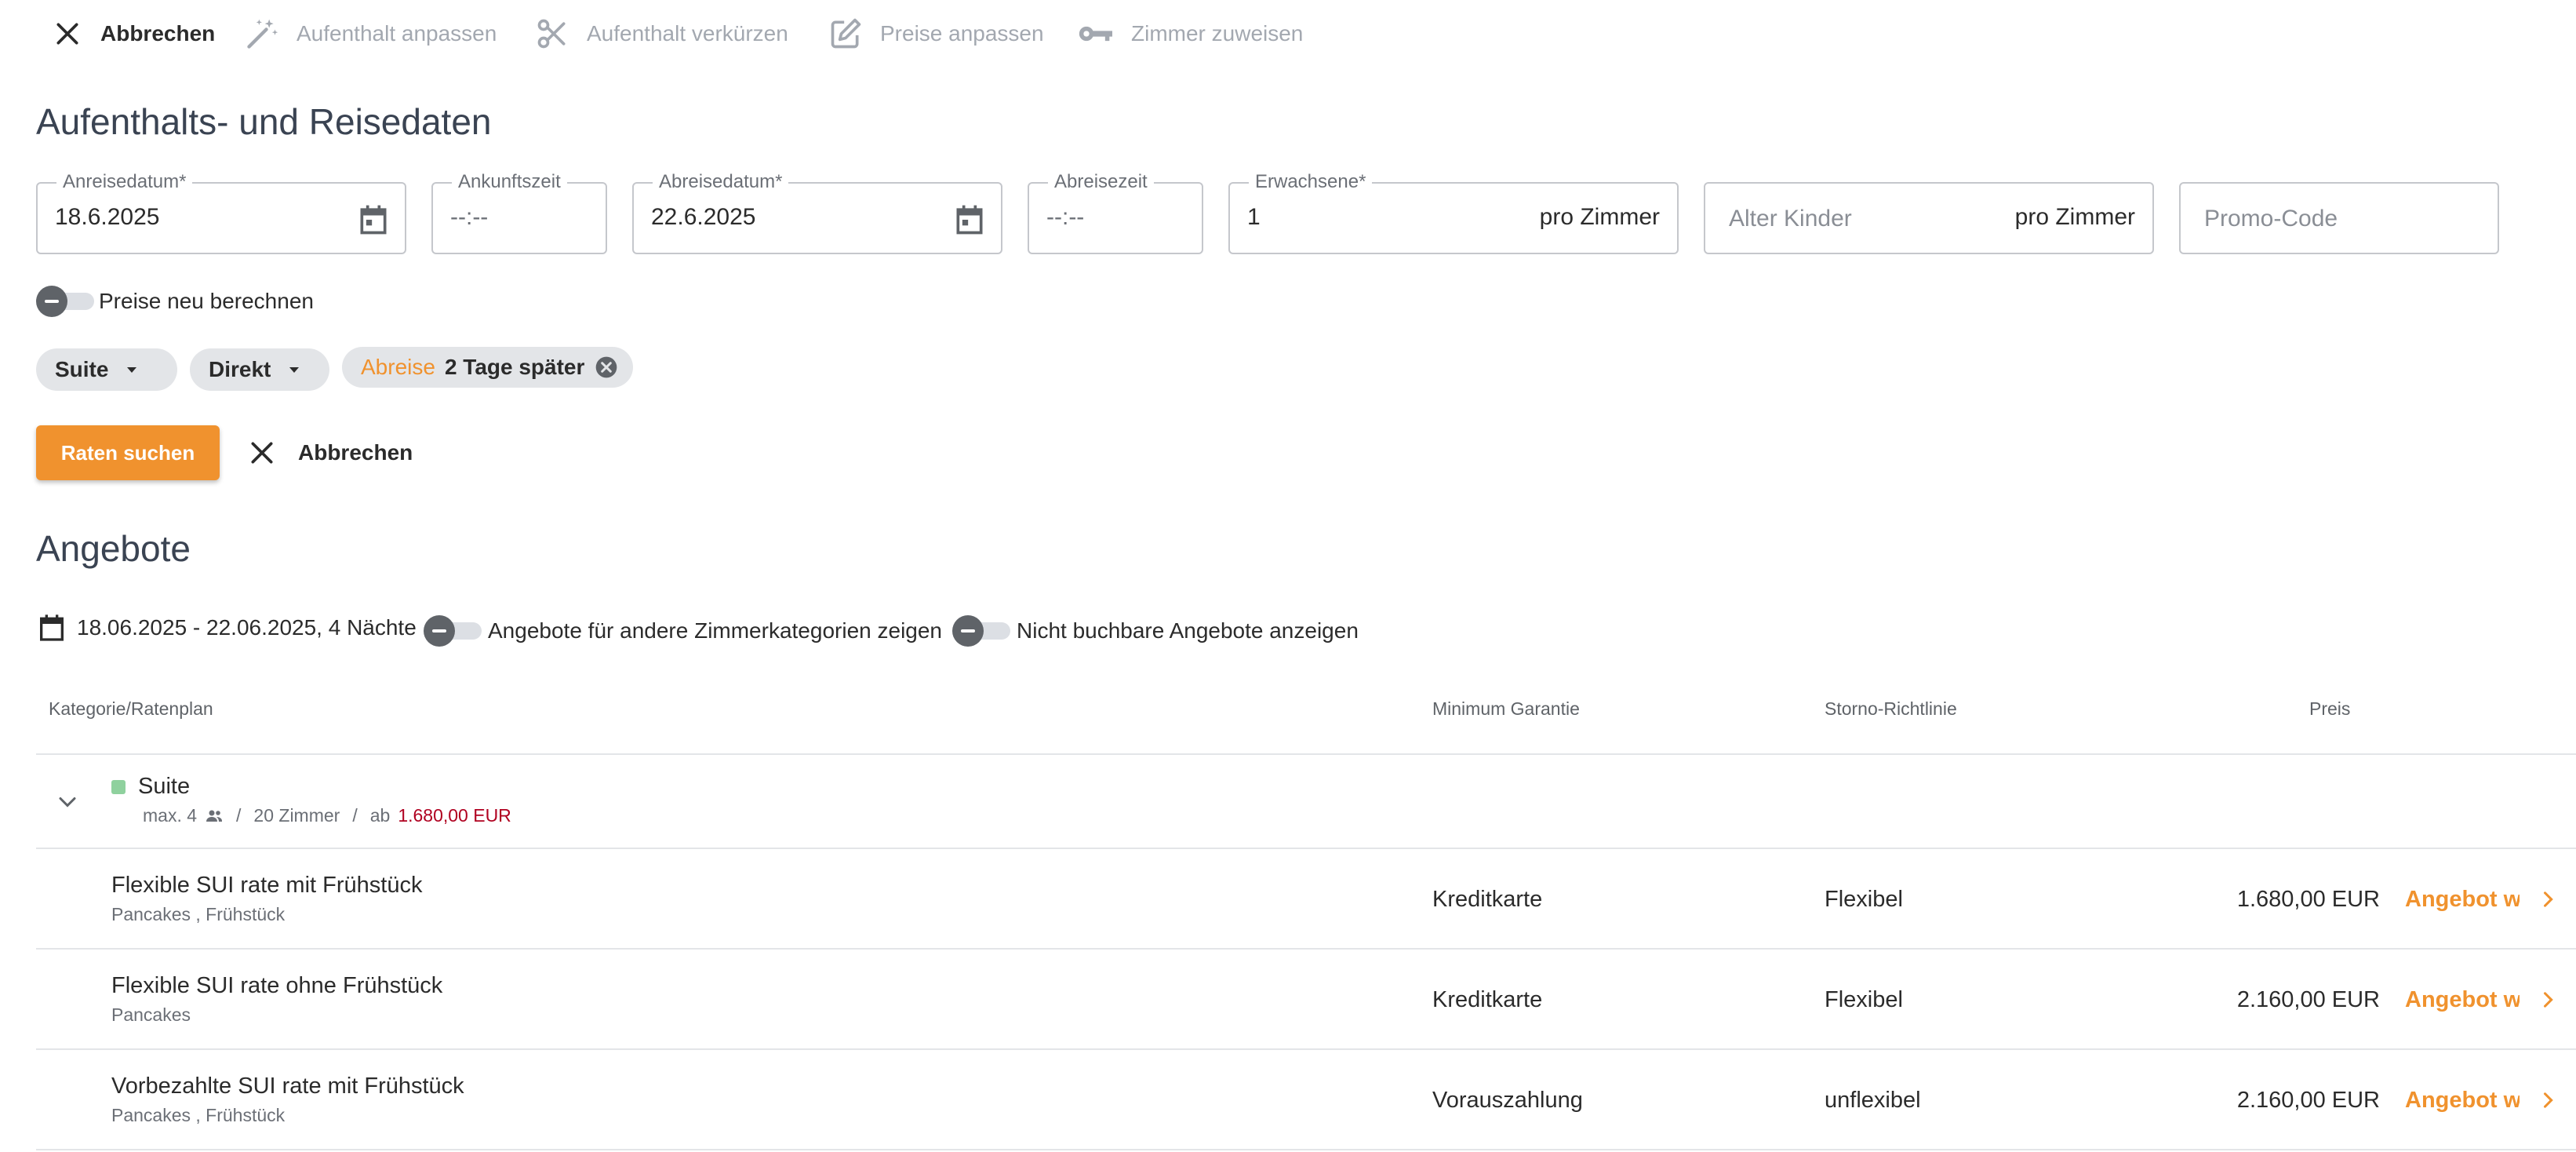 The image size is (2576, 1152). What do you see at coordinates (267, 886) in the screenshot?
I see `rate-name: Flexible SUI rate mit Frühstück` at bounding box center [267, 886].